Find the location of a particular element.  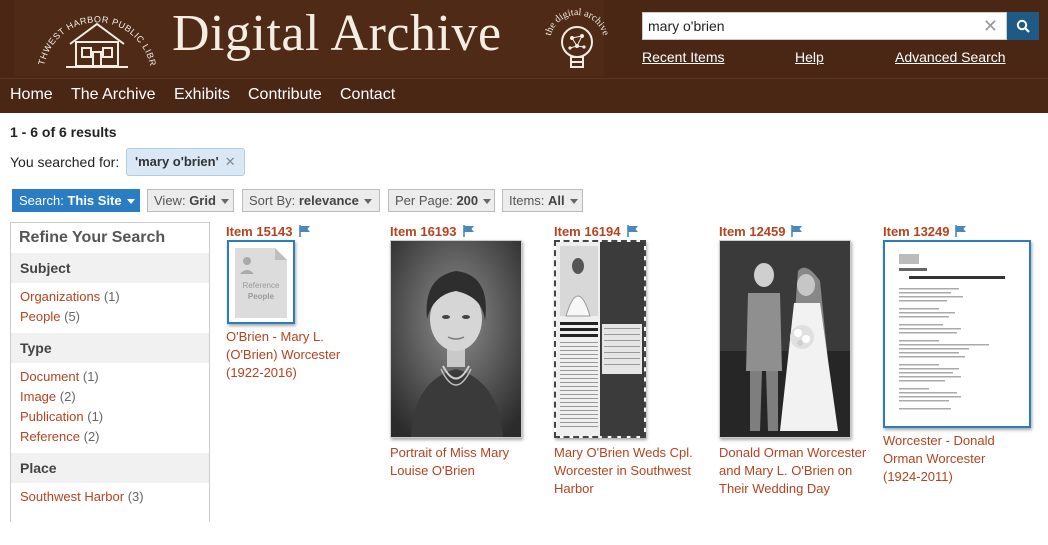

caption-line: Their Wedding Day is located at coordinates (775, 488).